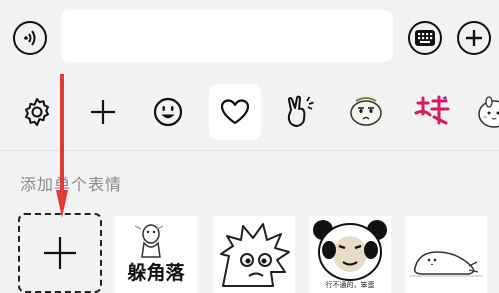 This screenshot has height=293, width=499. I want to click on voice-button, so click(30, 38).